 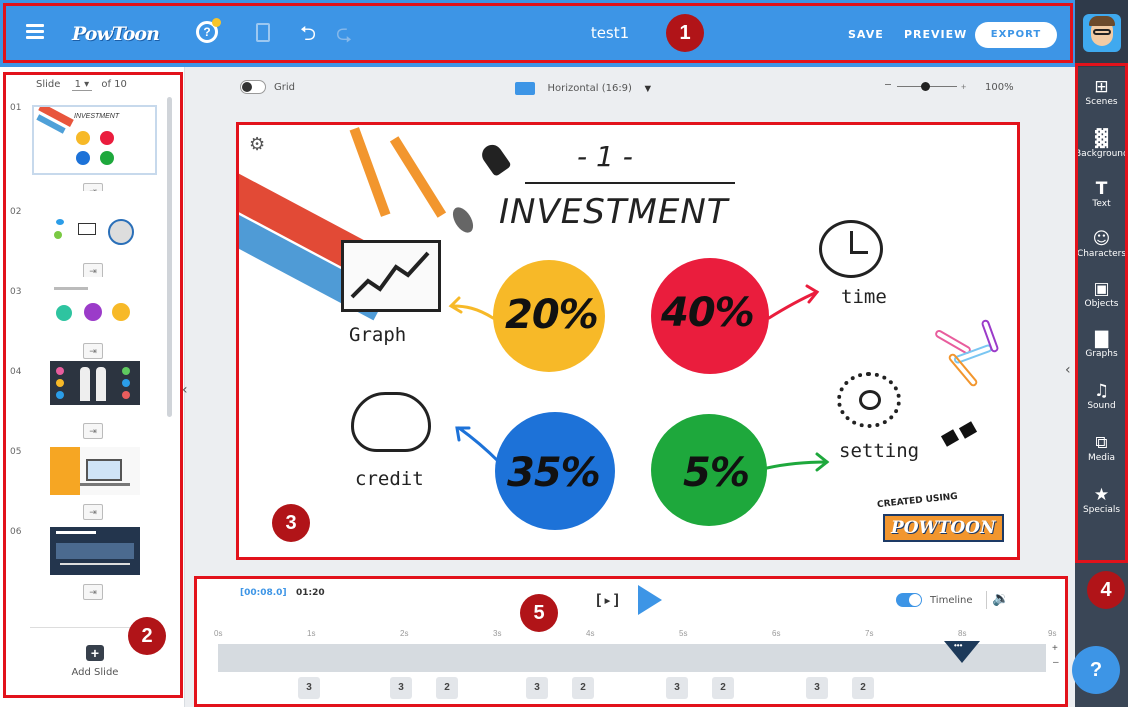 What do you see at coordinates (986, 600) in the screenshot?
I see `timeline-divider` at bounding box center [986, 600].